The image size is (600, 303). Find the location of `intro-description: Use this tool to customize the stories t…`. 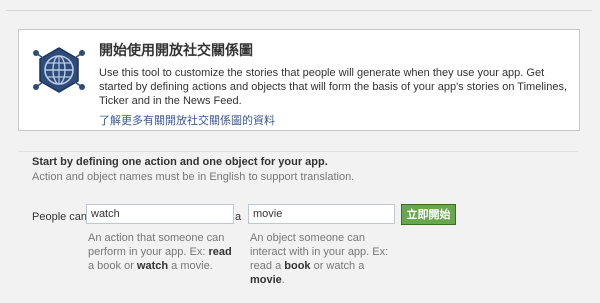

intro-description: Use this tool to customize the stories t… is located at coordinates (333, 87).